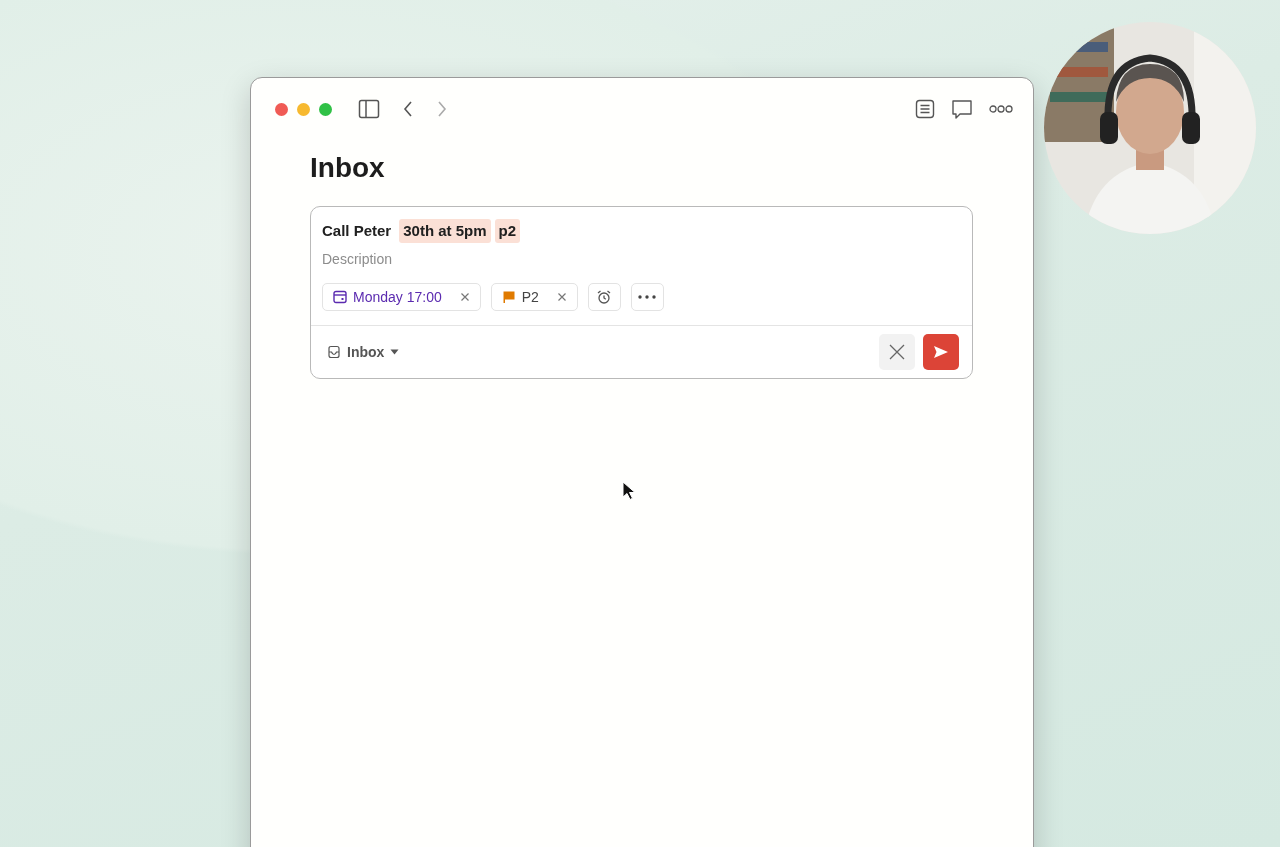 The height and width of the screenshot is (847, 1280). Describe the element at coordinates (369, 109) in the screenshot. I see `sidebar-icon` at that location.